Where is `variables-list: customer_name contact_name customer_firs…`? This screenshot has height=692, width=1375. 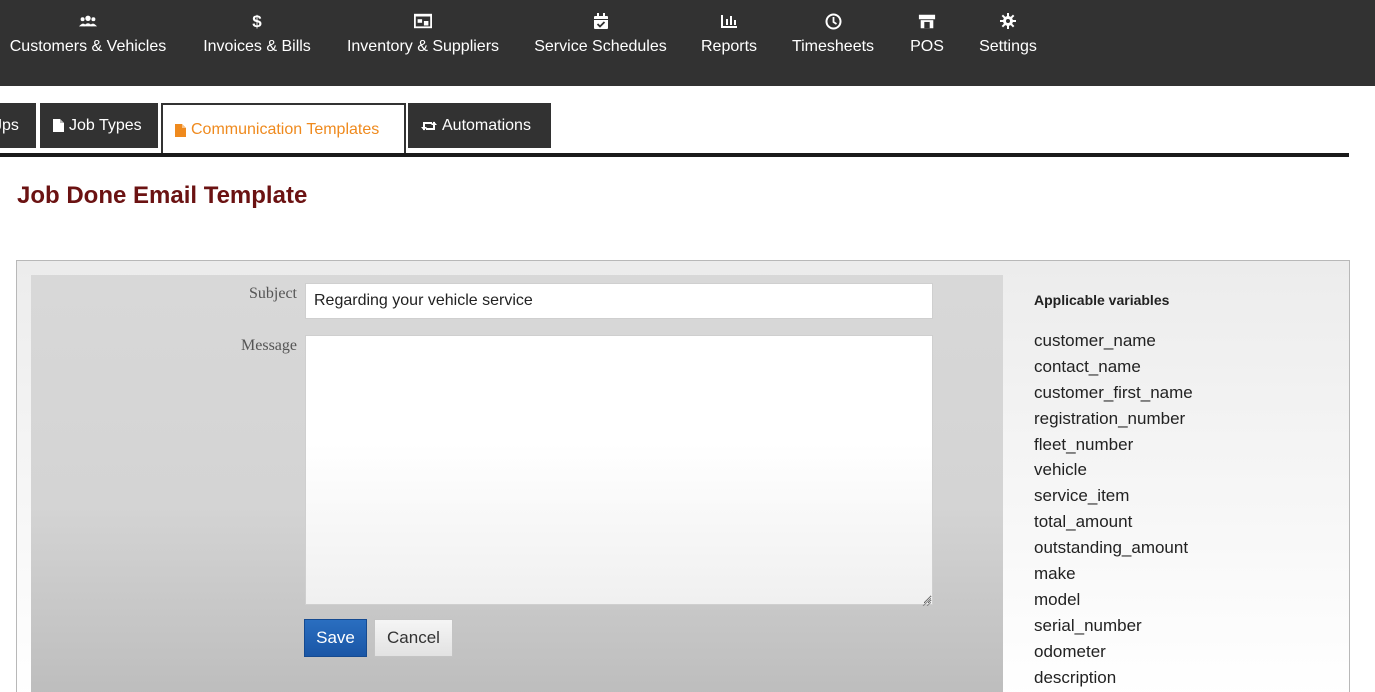 variables-list: customer_name contact_name customer_firs… is located at coordinates (1113, 509).